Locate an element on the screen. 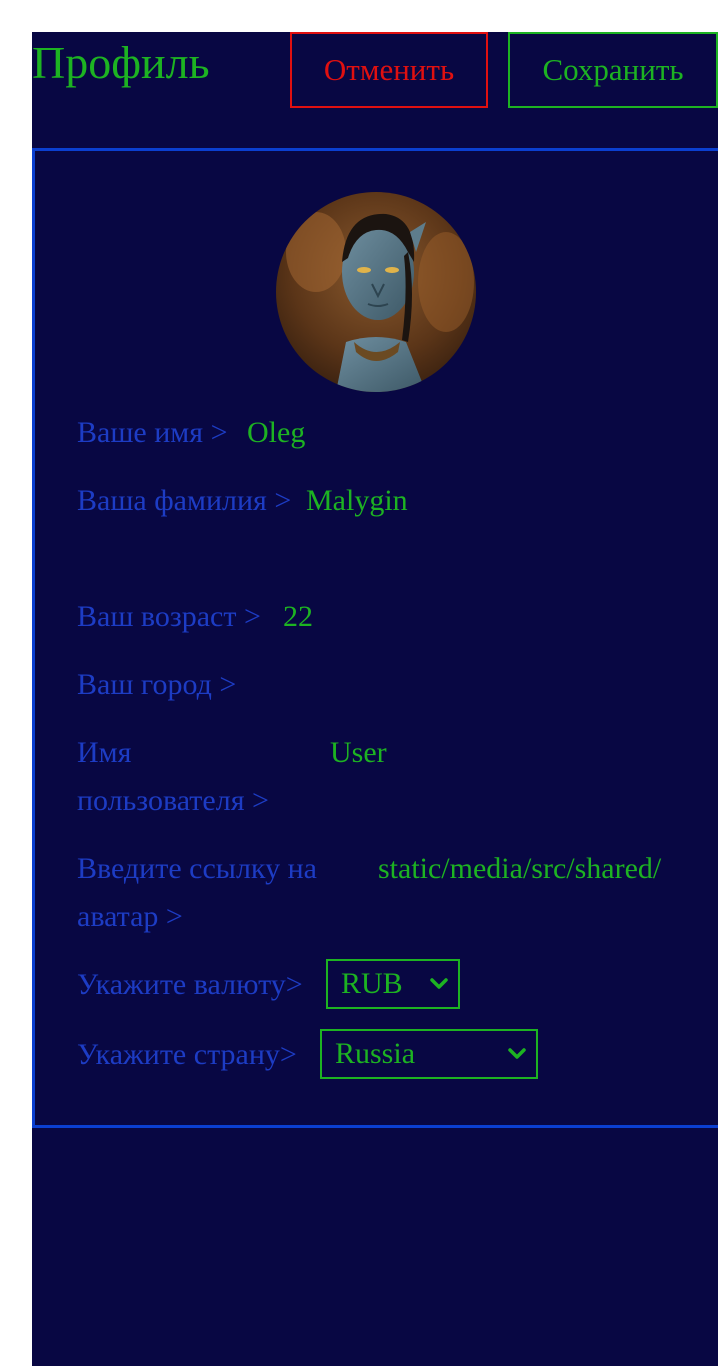 The height and width of the screenshot is (1366, 718). avatar is located at coordinates (376, 292).